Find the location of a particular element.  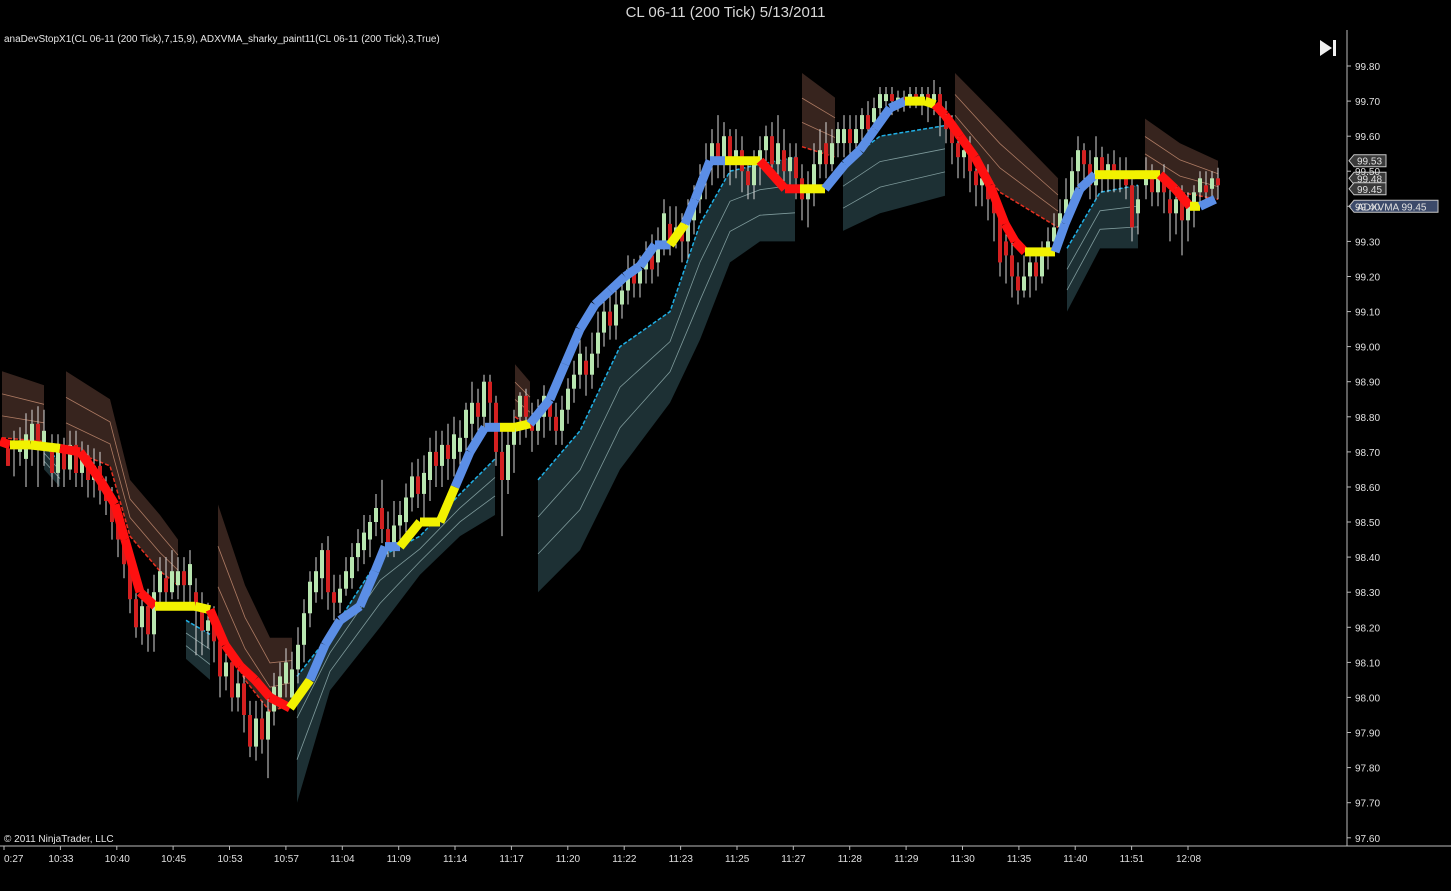

time-tick-label: 11:27 is located at coordinates (793, 859).